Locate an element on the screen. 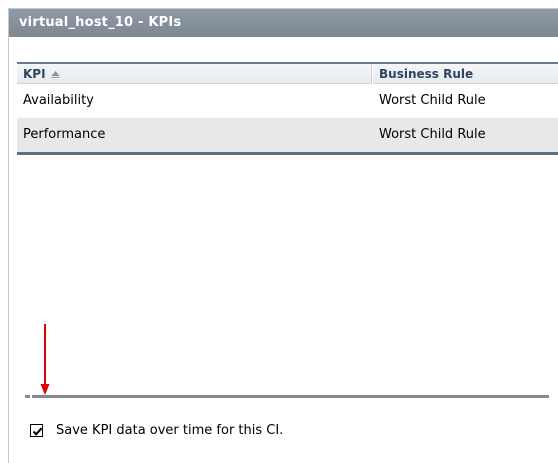 The image size is (558, 463). table-row: Availability Worst Child Rule is located at coordinates (287, 101).